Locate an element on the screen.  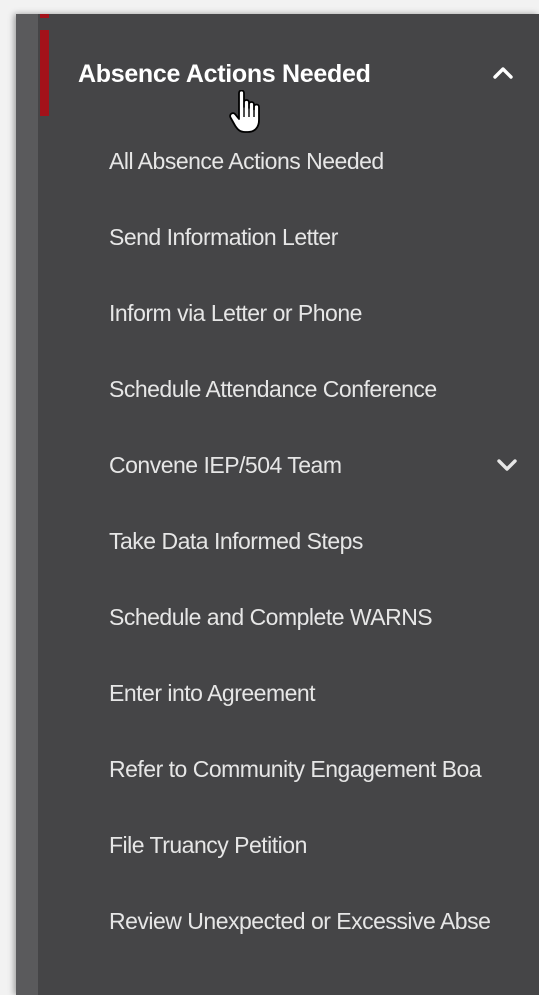
menu-item-label: Send Information Letter is located at coordinates (223, 237).